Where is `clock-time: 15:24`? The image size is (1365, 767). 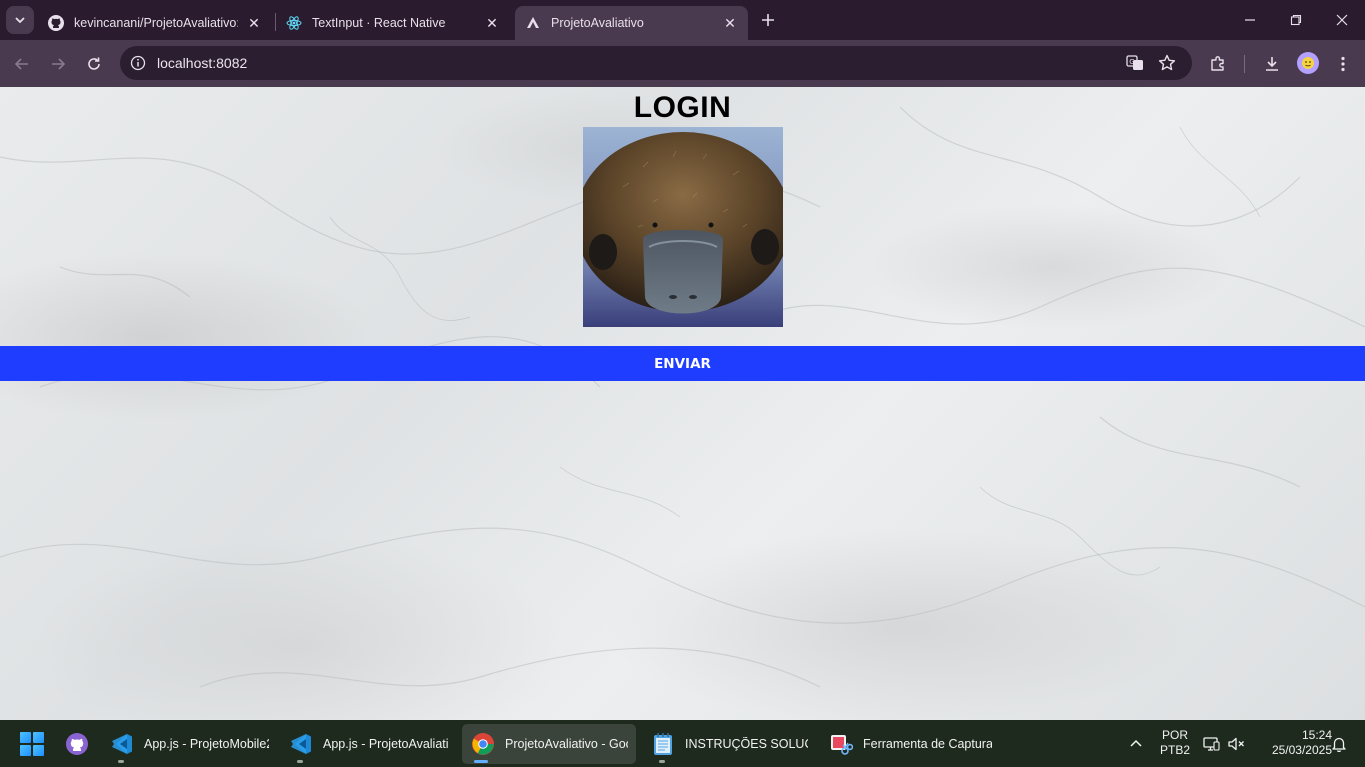 clock-time: 15:24 is located at coordinates (1316, 735).